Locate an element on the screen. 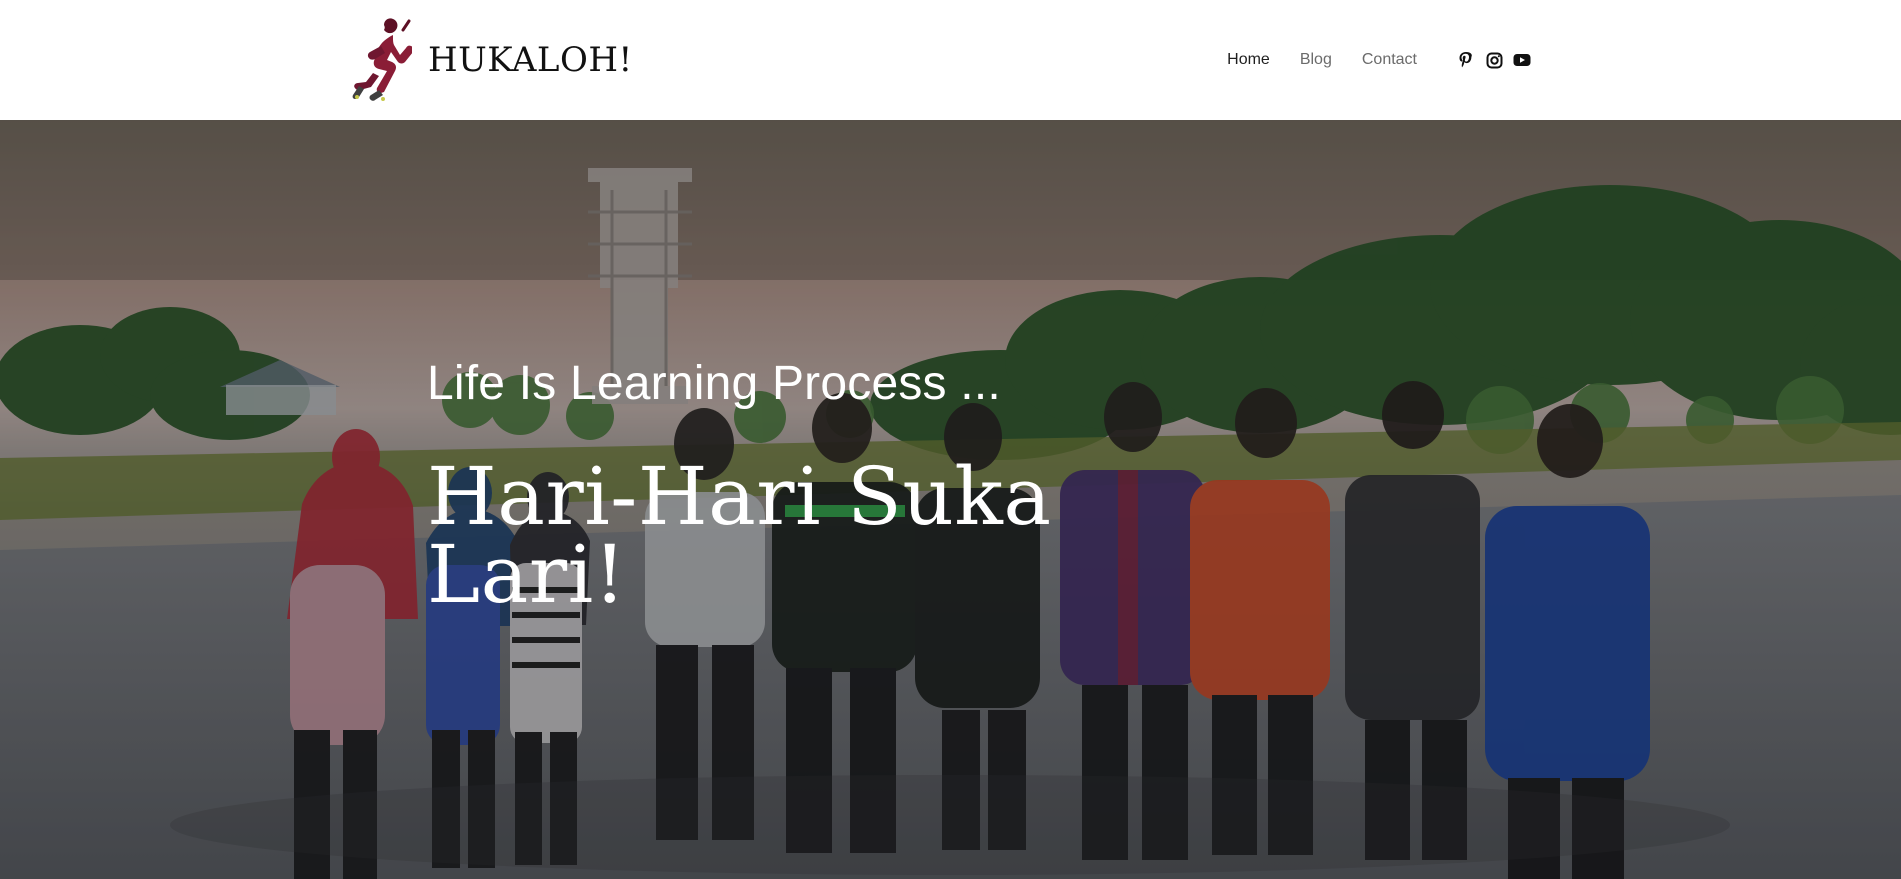 Image resolution: width=1901 pixels, height=879 pixels. nav-blog-link: Blog is located at coordinates (1316, 60).